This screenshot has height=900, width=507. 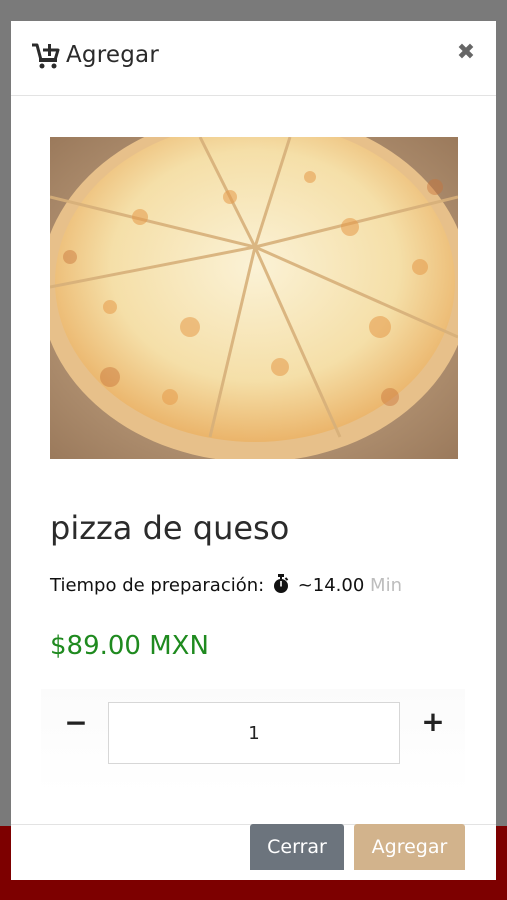 I want to click on increase-quantity-button: +, so click(x=433, y=722).